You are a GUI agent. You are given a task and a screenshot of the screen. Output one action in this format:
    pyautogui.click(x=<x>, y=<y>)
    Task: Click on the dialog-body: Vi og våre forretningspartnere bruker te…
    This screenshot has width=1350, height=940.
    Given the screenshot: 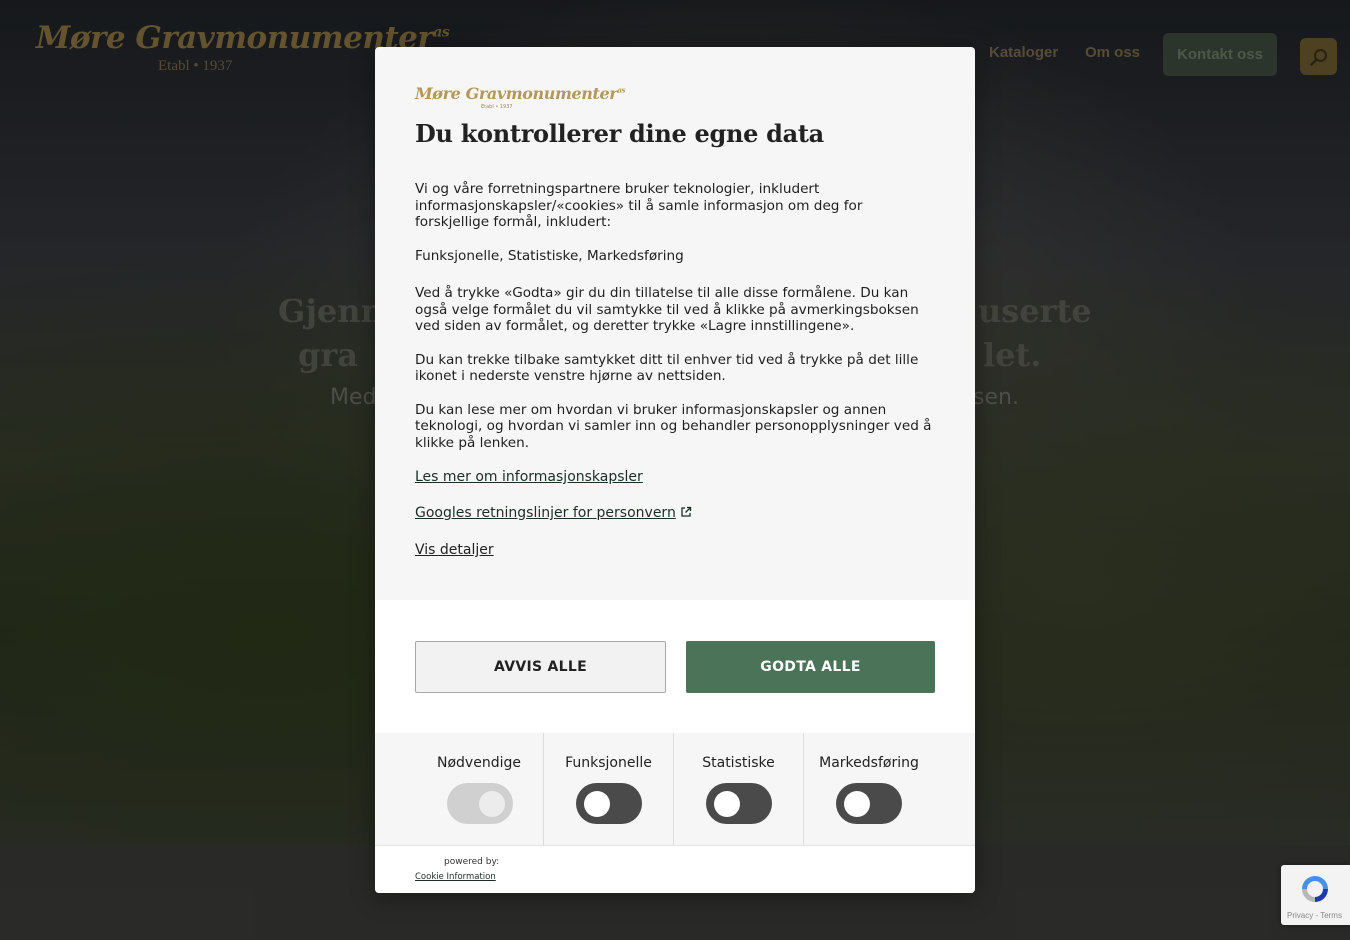 What is the action you would take?
    pyautogui.click(x=677, y=324)
    